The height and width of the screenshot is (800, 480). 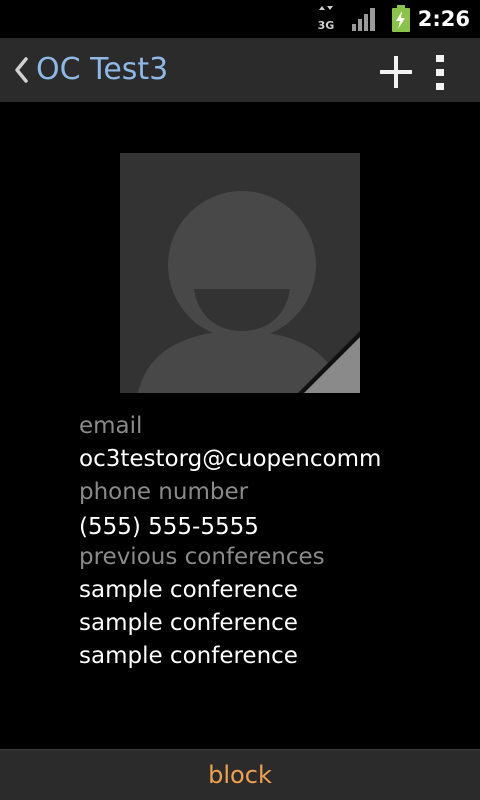 I want to click on status-time: 2:26, so click(x=443, y=19).